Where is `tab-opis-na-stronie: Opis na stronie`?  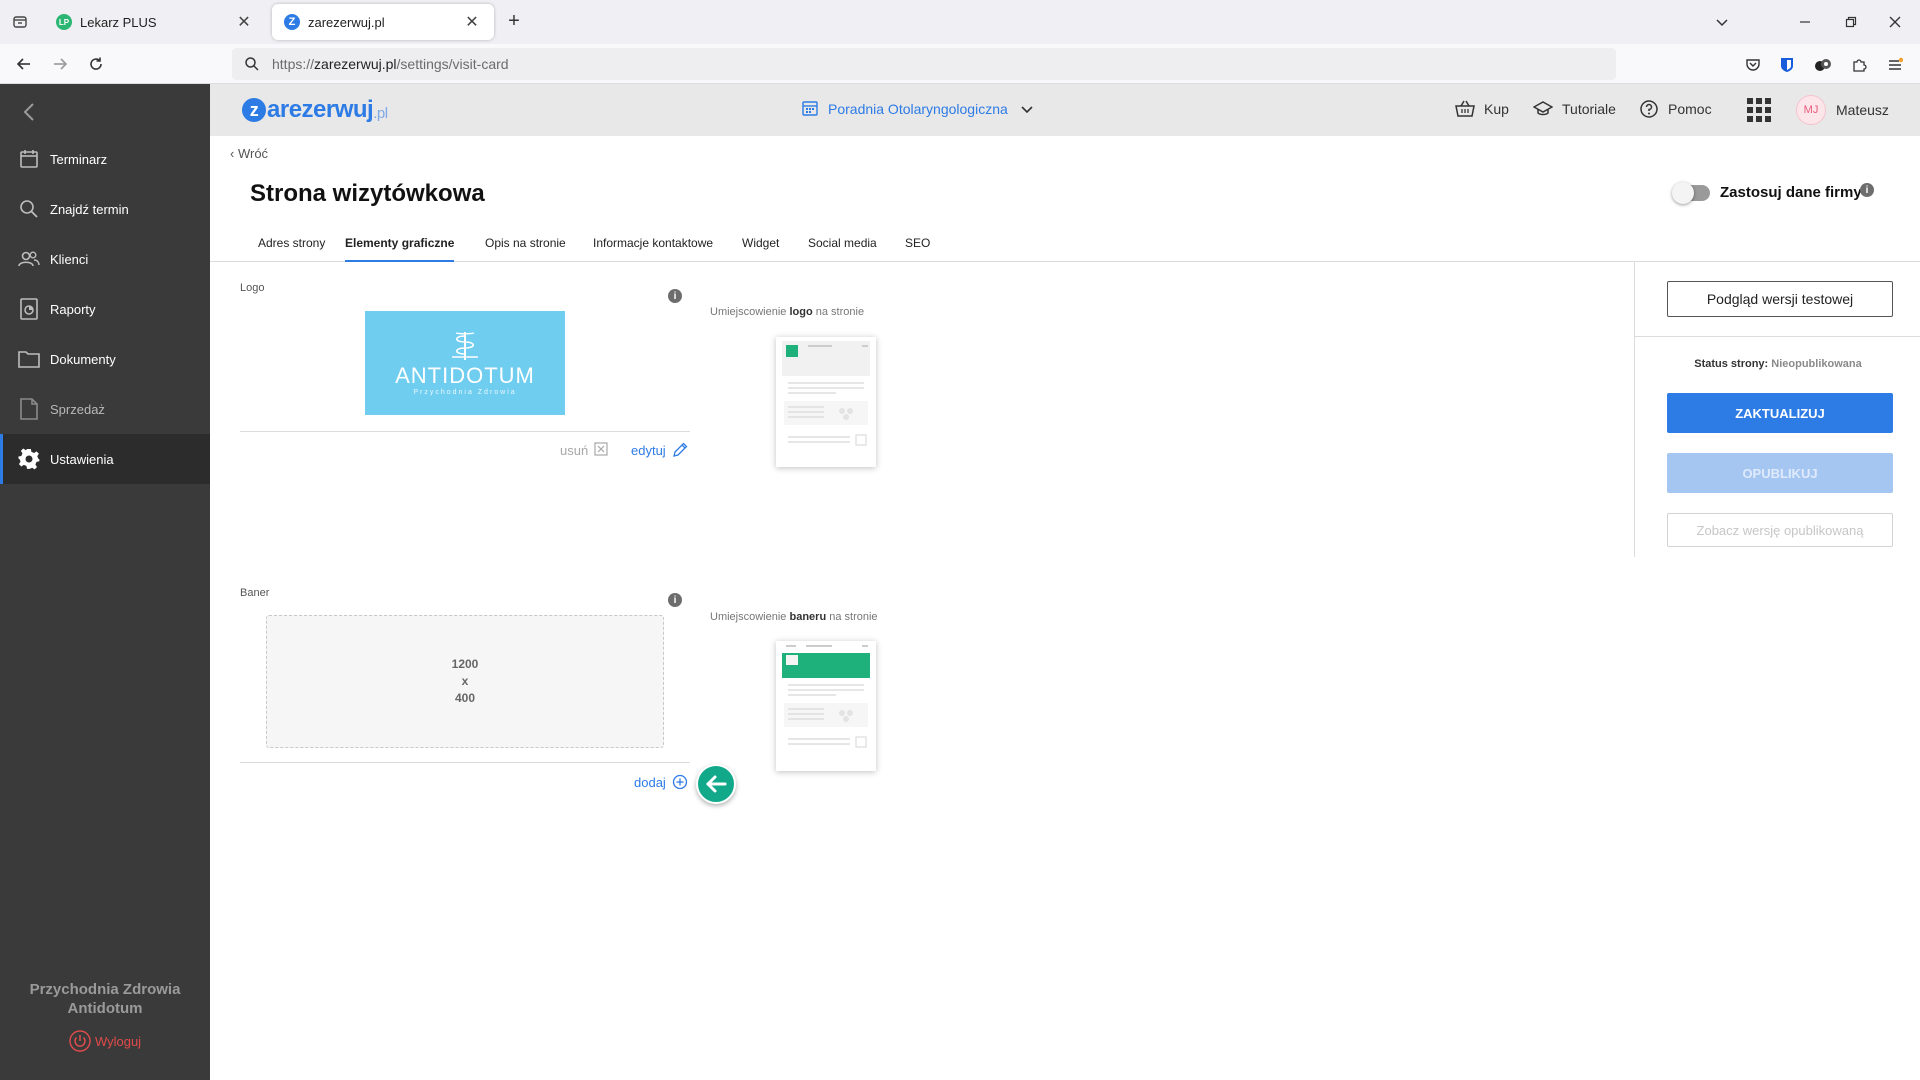 tab-opis-na-stronie: Opis na stronie is located at coordinates (525, 249).